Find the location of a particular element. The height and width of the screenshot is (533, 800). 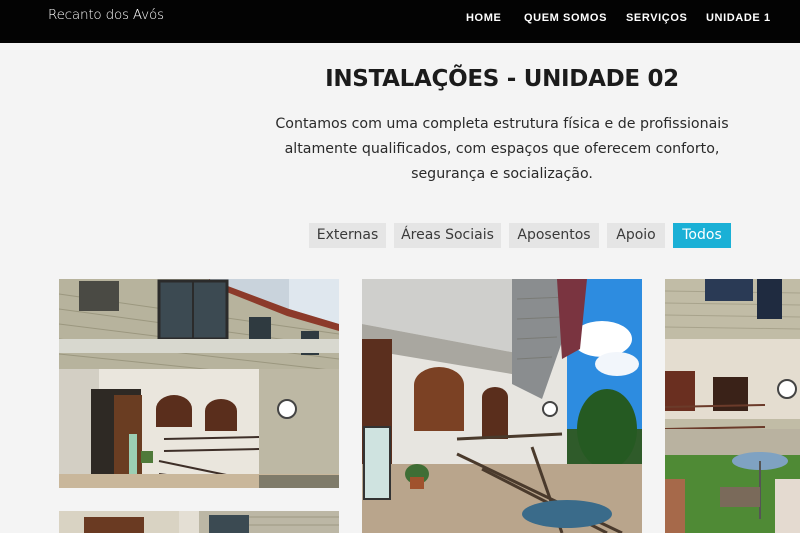

filter-areas-sociais: Áreas Sociais is located at coordinates (447, 235).